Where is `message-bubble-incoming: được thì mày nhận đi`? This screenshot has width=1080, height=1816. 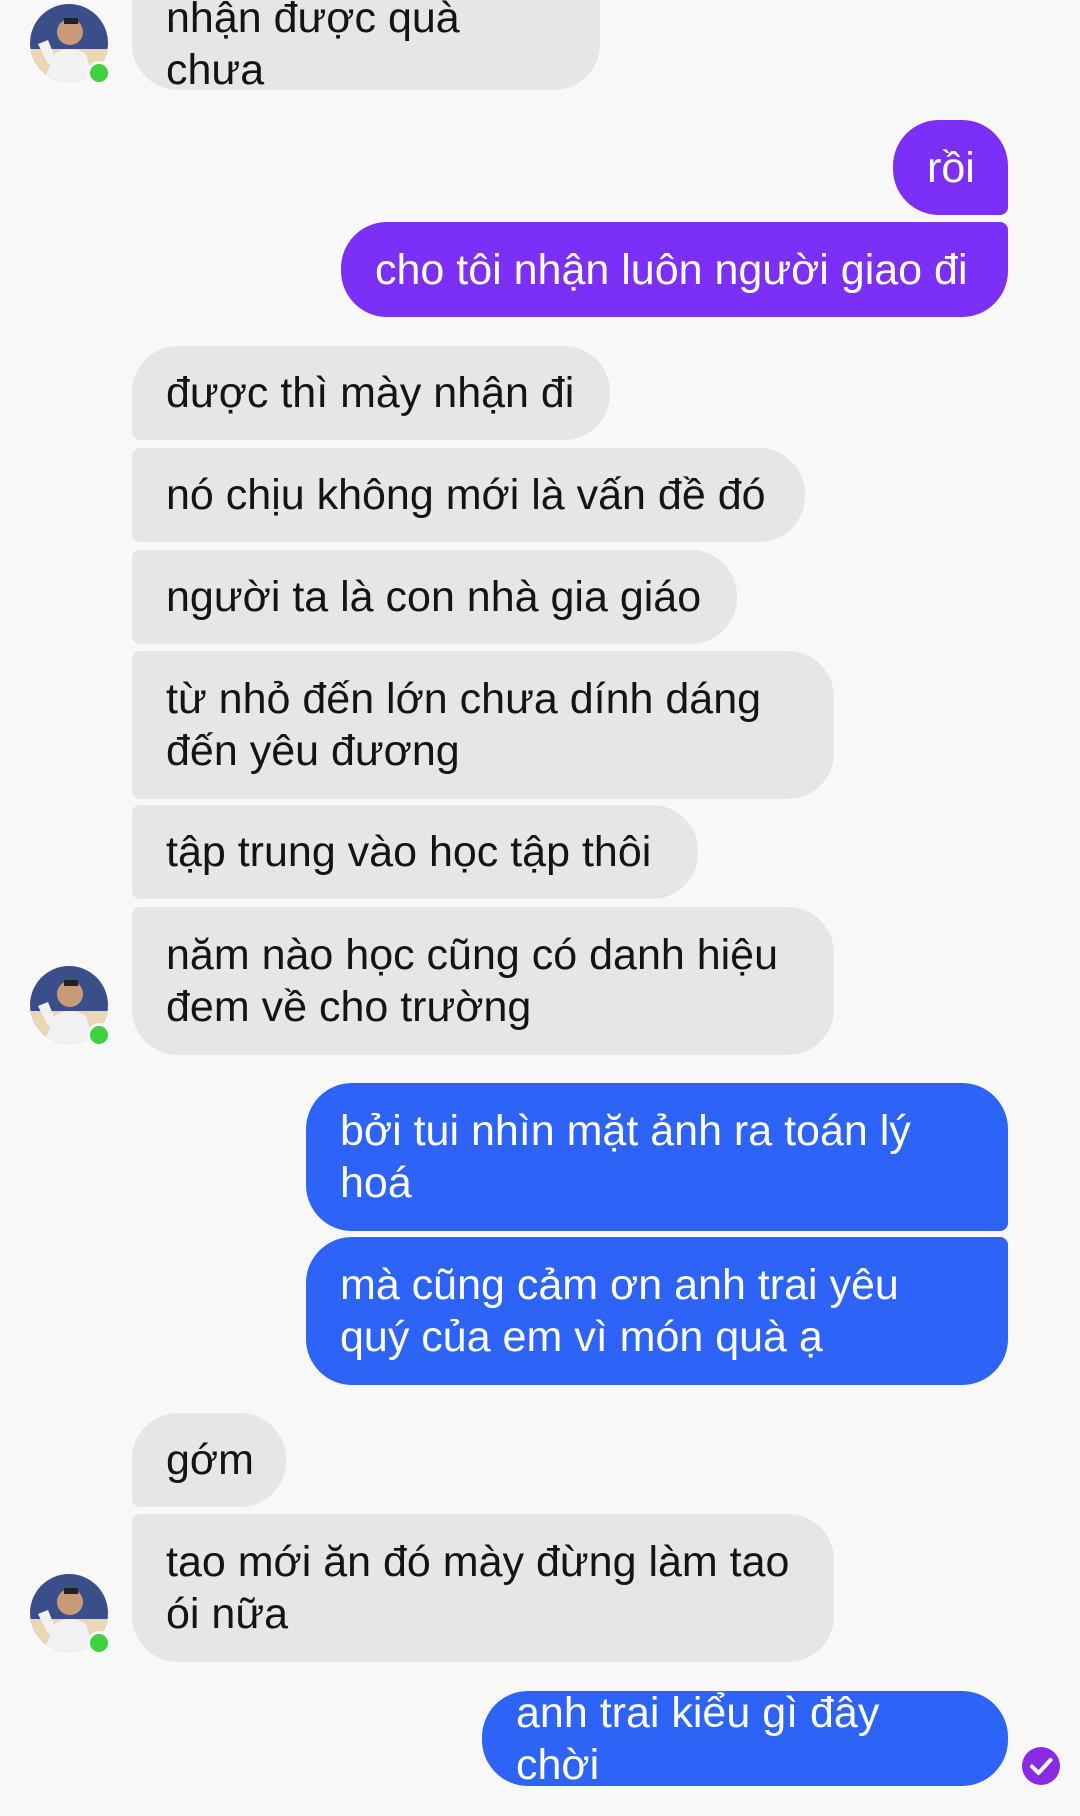
message-bubble-incoming: được thì mày nhận đi is located at coordinates (371, 393).